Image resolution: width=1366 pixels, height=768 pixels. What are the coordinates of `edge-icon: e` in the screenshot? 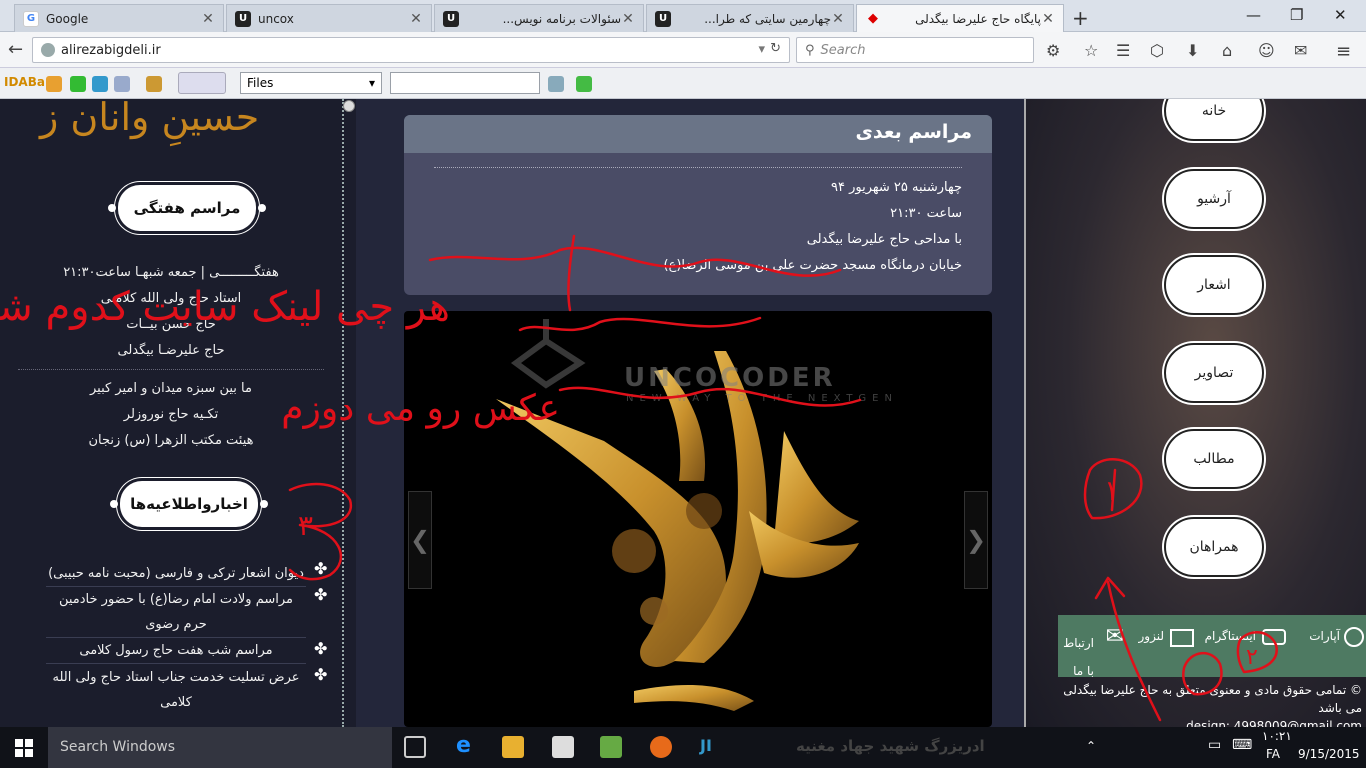 It's located at (467, 746).